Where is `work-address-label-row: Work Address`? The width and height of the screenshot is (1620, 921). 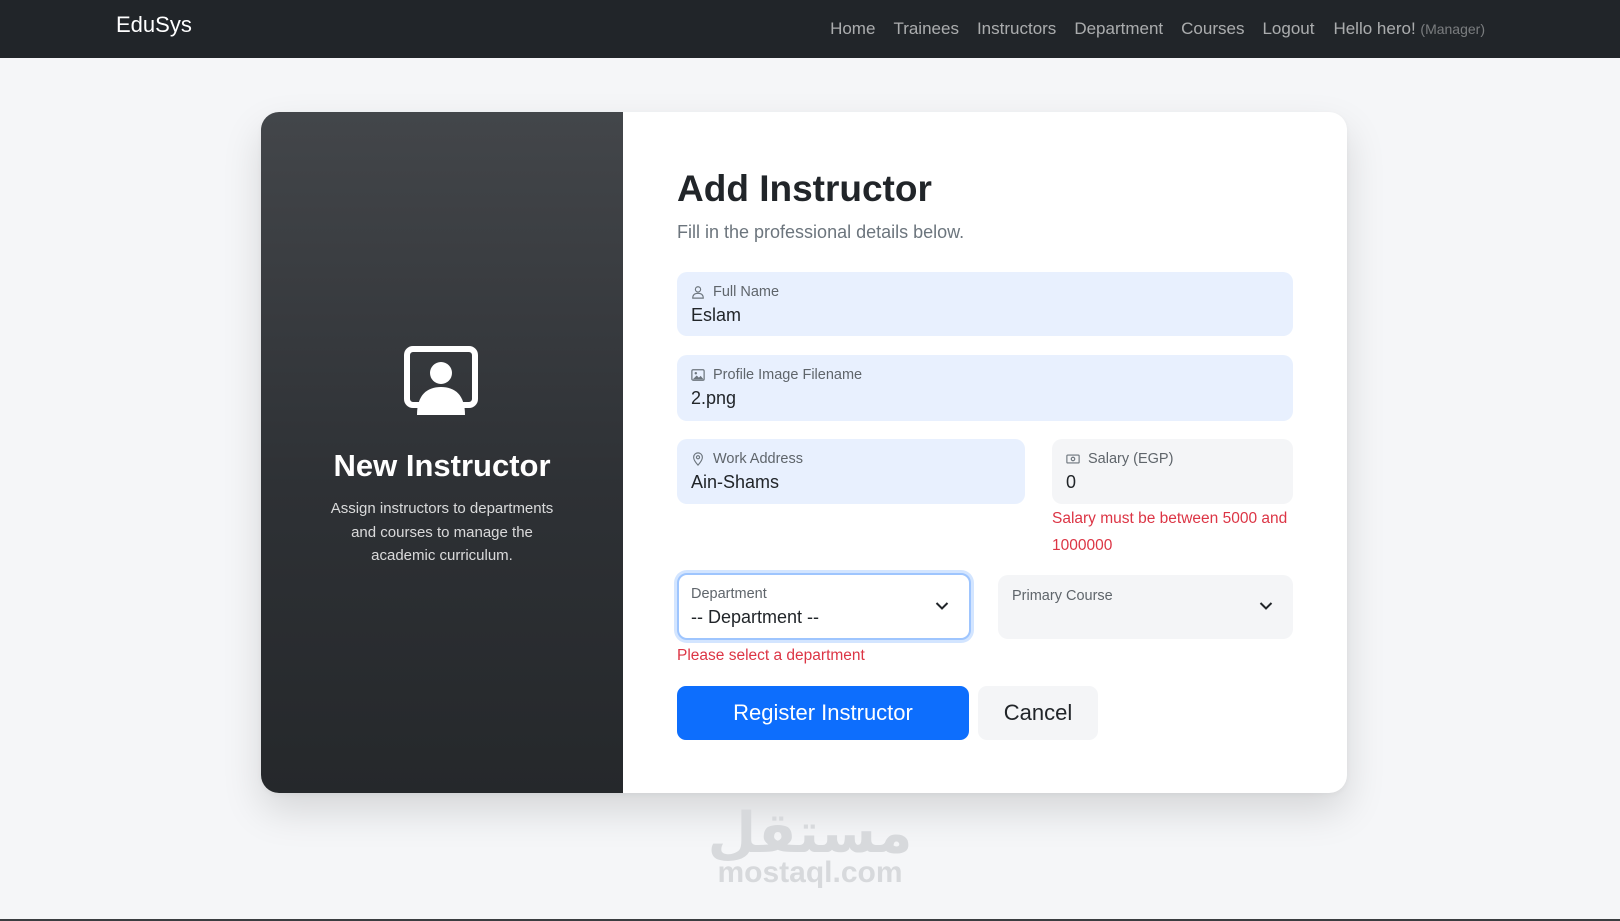
work-address-label-row: Work Address is located at coordinates (851, 459).